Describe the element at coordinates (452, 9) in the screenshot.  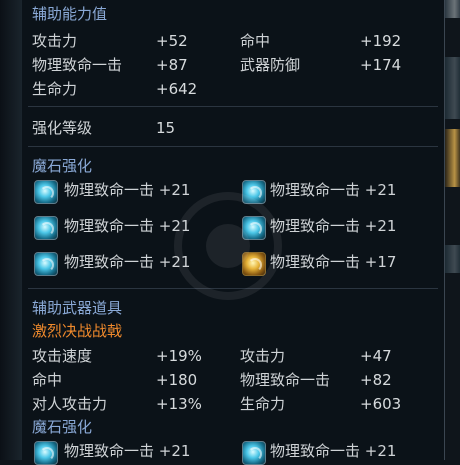
I see `equipment-slot-top` at that location.